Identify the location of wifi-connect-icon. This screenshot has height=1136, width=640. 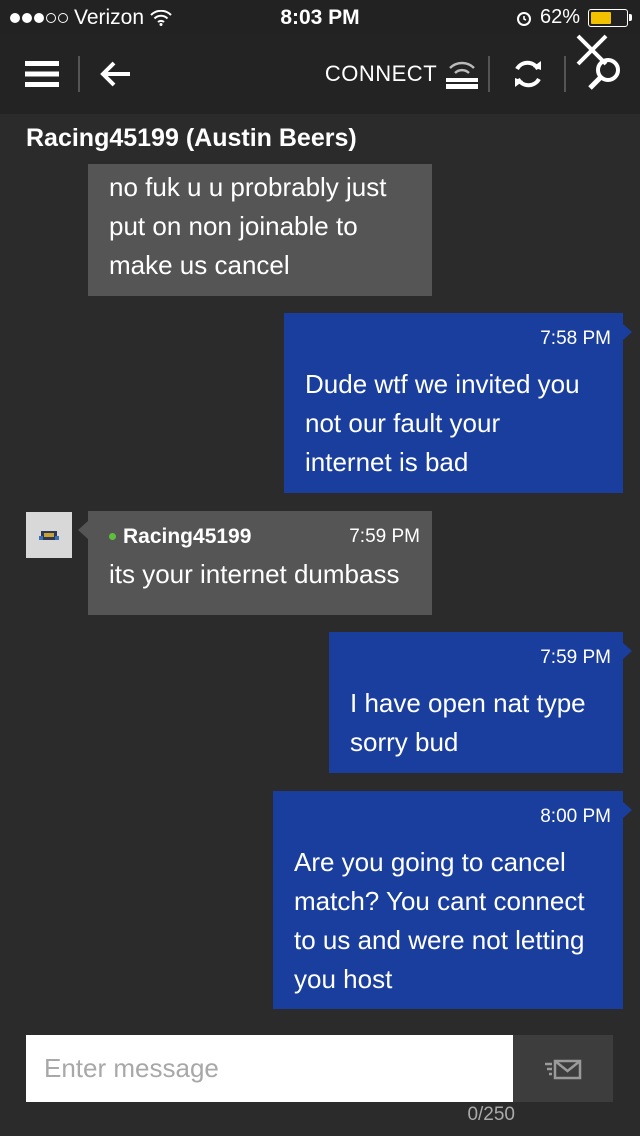
(462, 75).